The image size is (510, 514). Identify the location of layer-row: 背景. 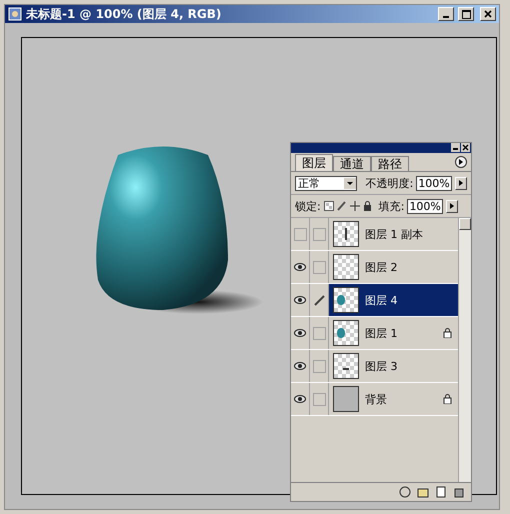
(374, 399).